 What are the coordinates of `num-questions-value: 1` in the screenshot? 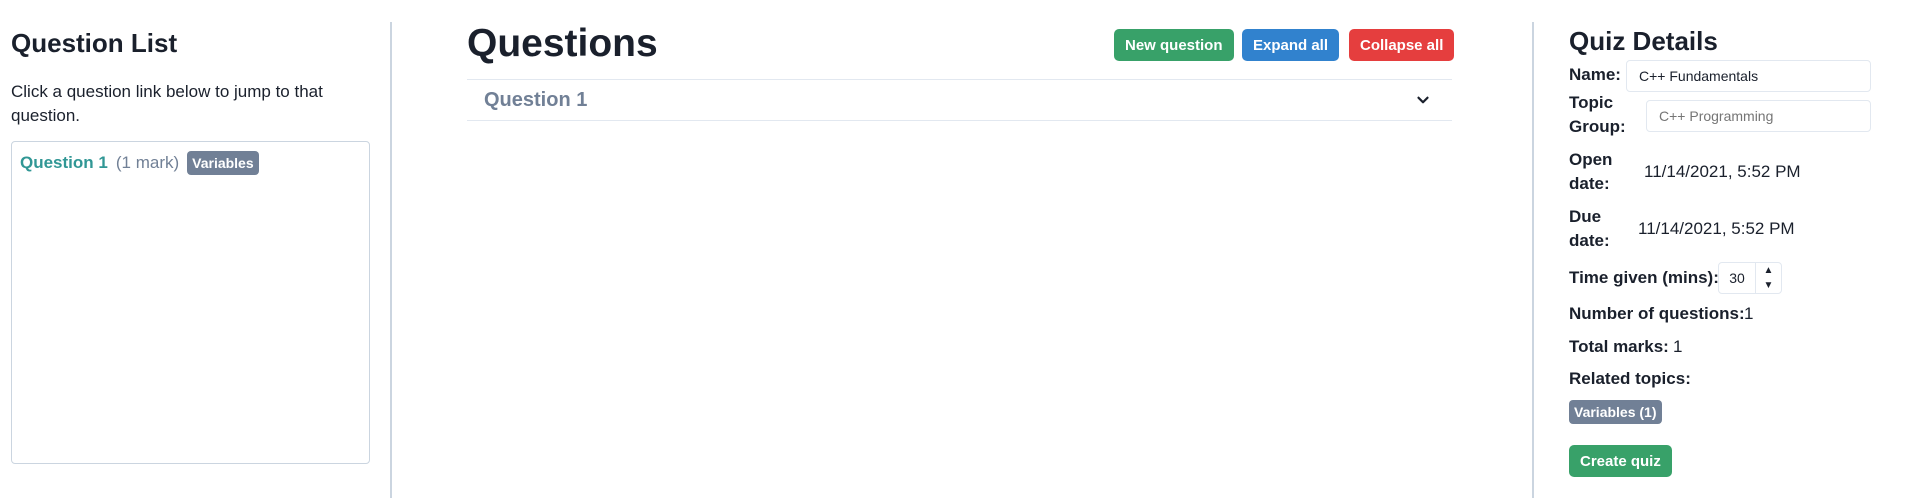 It's located at (1749, 313).